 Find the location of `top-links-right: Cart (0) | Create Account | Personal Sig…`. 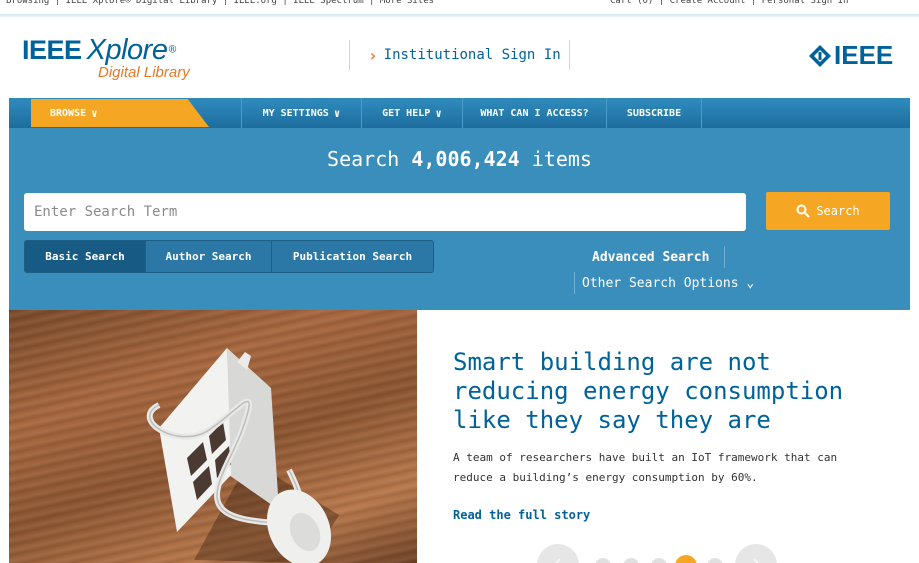

top-links-right: Cart (0) | Create Account | Personal Sig… is located at coordinates (729, 4).